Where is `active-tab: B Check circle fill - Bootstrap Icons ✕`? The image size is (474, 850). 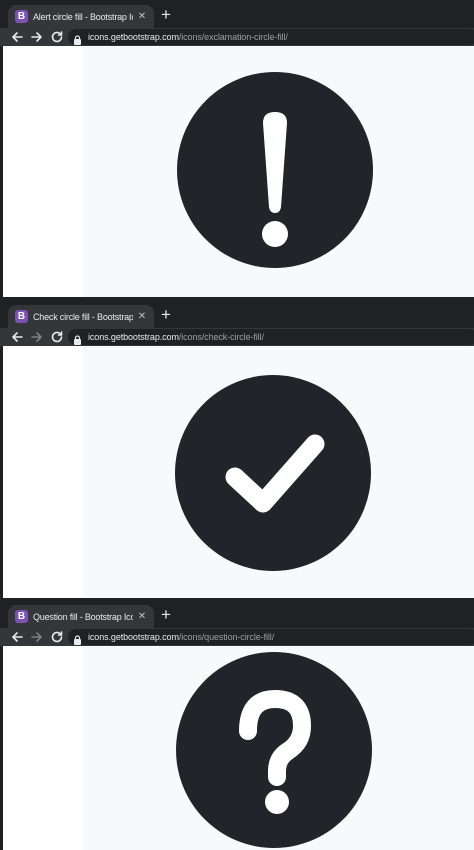 active-tab: B Check circle fill - Bootstrap Icons ✕ is located at coordinates (81, 316).